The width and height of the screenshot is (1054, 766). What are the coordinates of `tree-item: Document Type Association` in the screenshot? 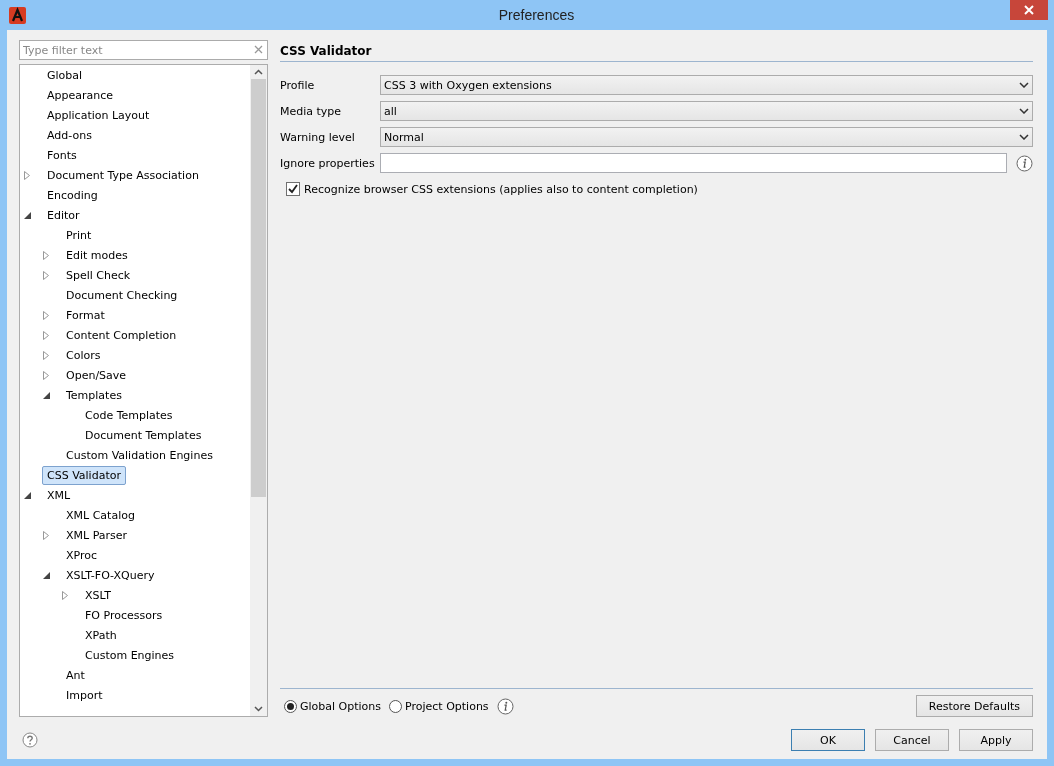 It's located at (123, 175).